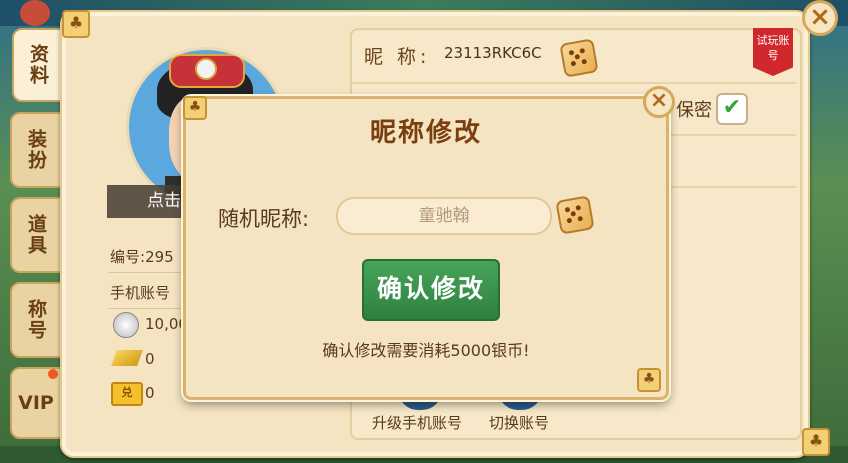  I want to click on gold-amount: 0, so click(150, 359).